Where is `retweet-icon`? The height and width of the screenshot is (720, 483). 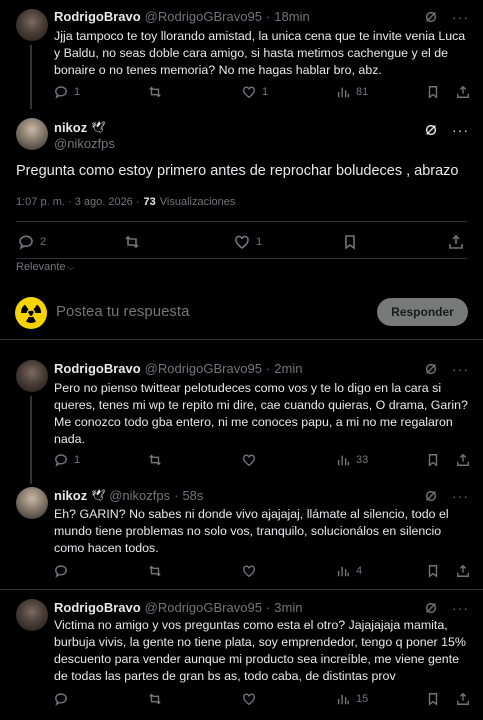 retweet-icon is located at coordinates (155, 92).